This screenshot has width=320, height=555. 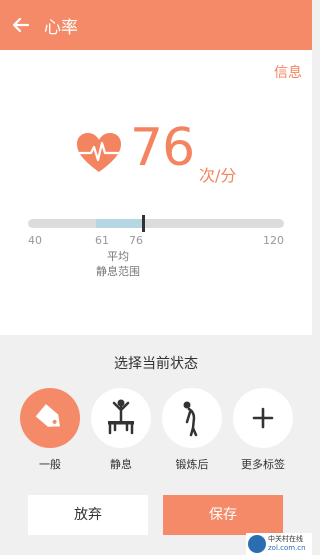 I want to click on resting-range-bar, so click(x=119, y=223).